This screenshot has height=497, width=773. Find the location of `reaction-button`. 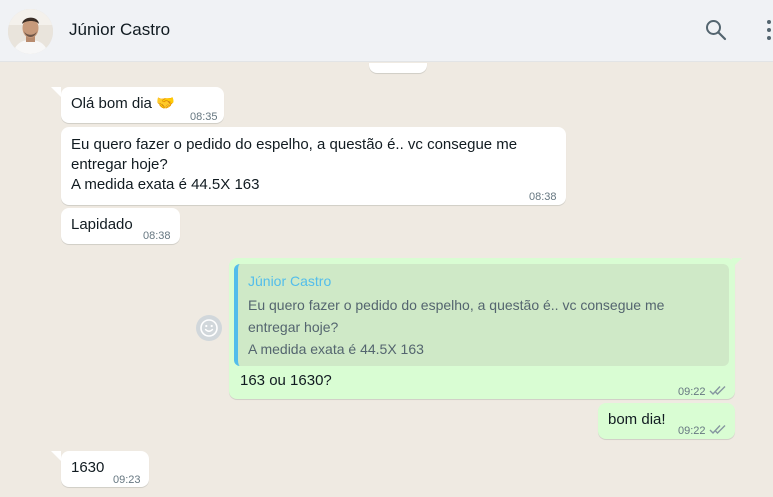

reaction-button is located at coordinates (209, 328).